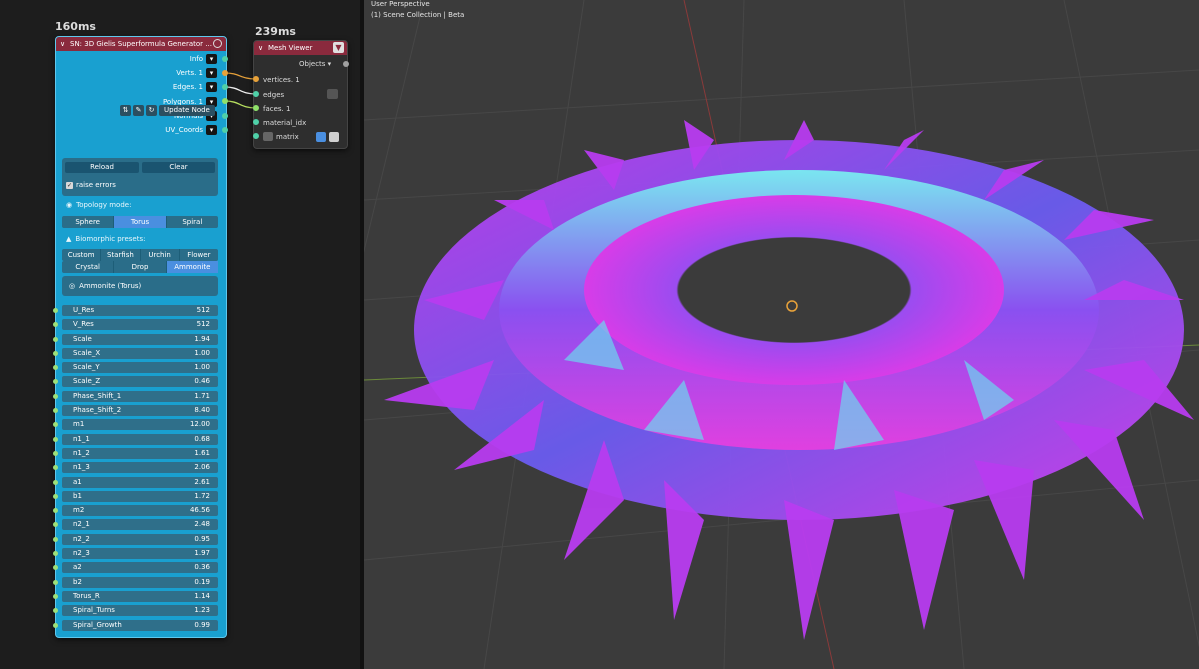 The image size is (1199, 669). What do you see at coordinates (211, 87) in the screenshot?
I see `output-edges-dropdown: ▾` at bounding box center [211, 87].